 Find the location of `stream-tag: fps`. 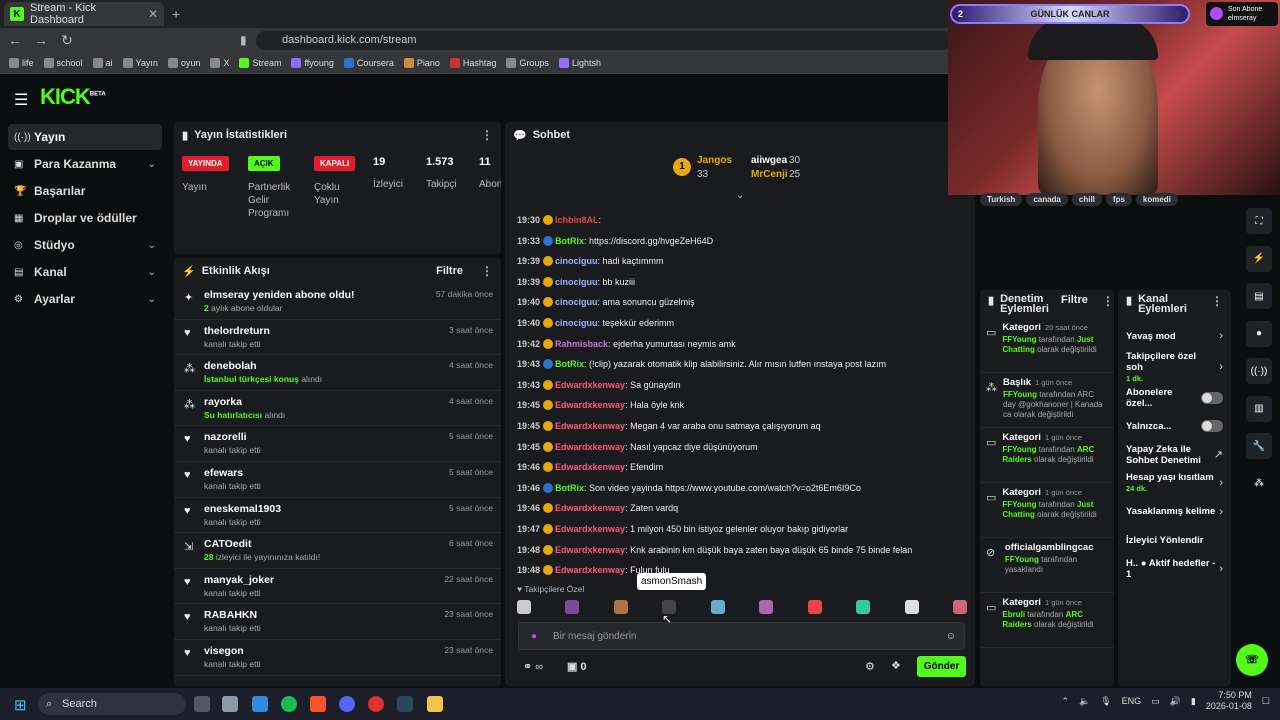

stream-tag: fps is located at coordinates (1118, 199).